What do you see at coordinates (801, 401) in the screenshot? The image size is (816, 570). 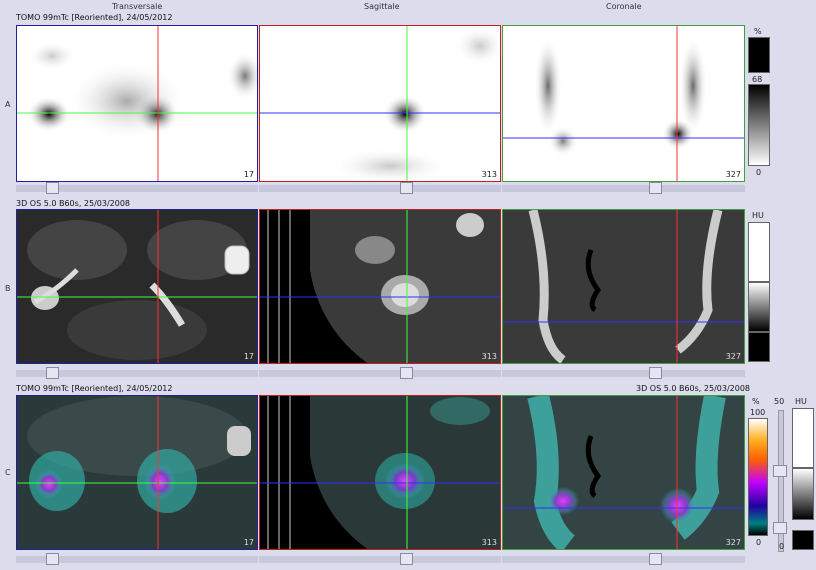 I see `scale-c-ct-unit: HU` at bounding box center [801, 401].